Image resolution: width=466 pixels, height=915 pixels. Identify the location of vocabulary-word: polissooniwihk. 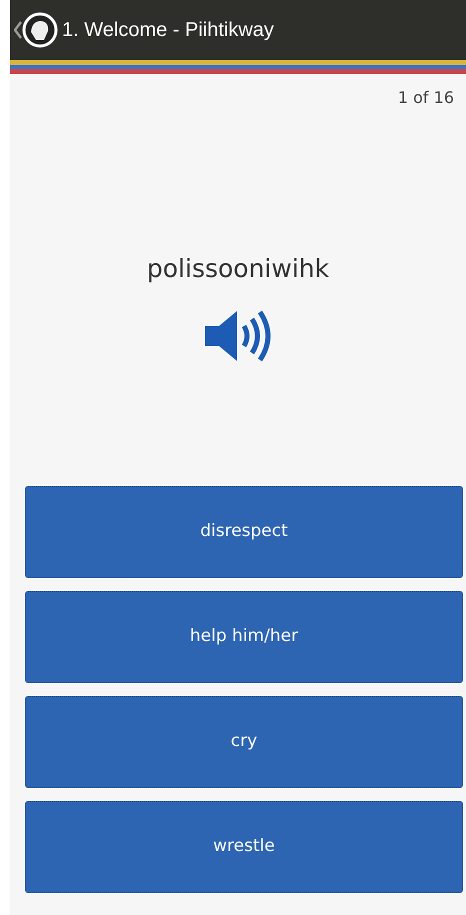
(238, 269).